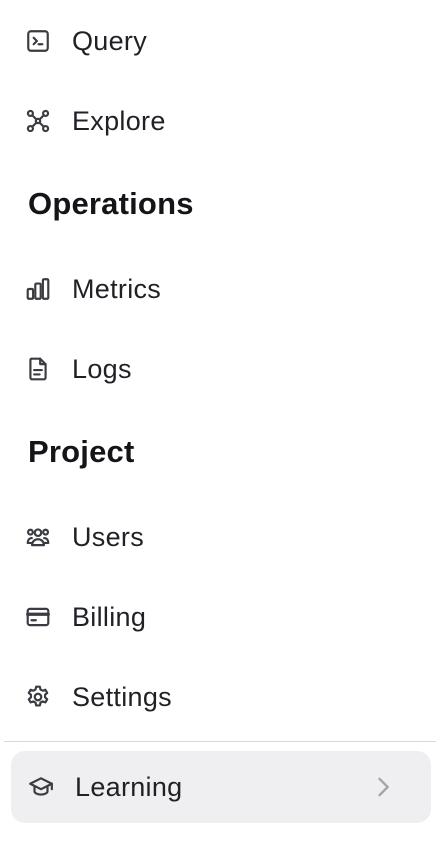 The height and width of the screenshot is (862, 440). What do you see at coordinates (110, 40) in the screenshot?
I see `nav-item-label: Query` at bounding box center [110, 40].